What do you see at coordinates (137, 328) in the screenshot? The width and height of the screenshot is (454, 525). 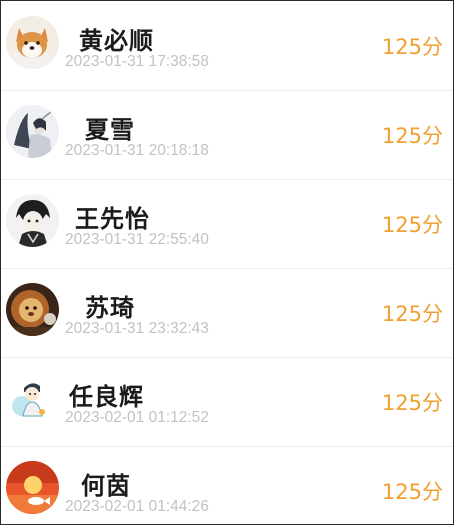 I see `timestamp: 2023-01-31 23:32:43` at bounding box center [137, 328].